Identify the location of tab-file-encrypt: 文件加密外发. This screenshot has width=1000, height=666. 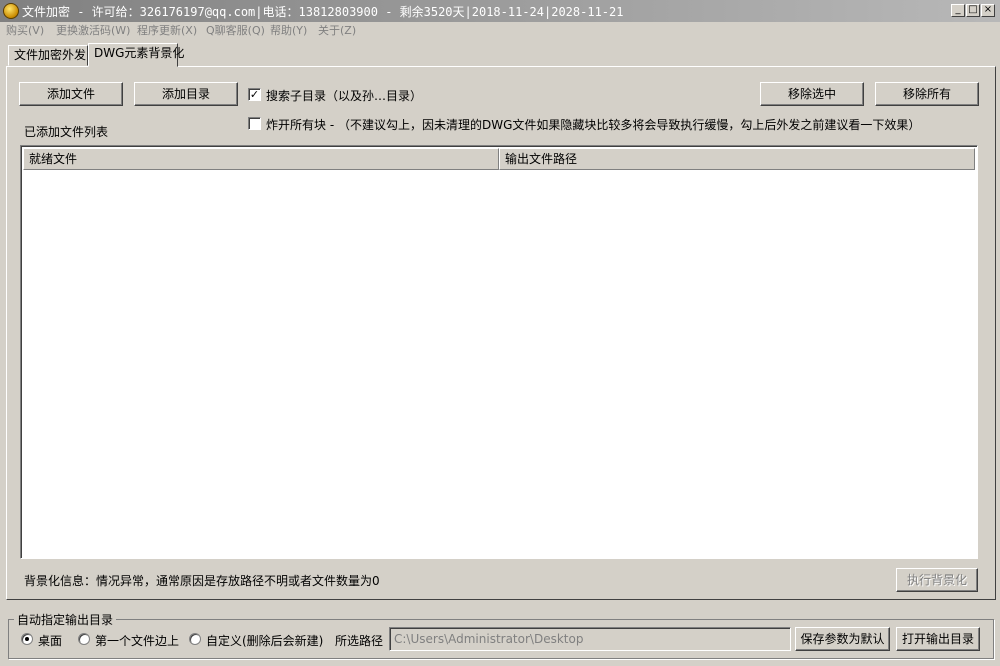
(48, 55).